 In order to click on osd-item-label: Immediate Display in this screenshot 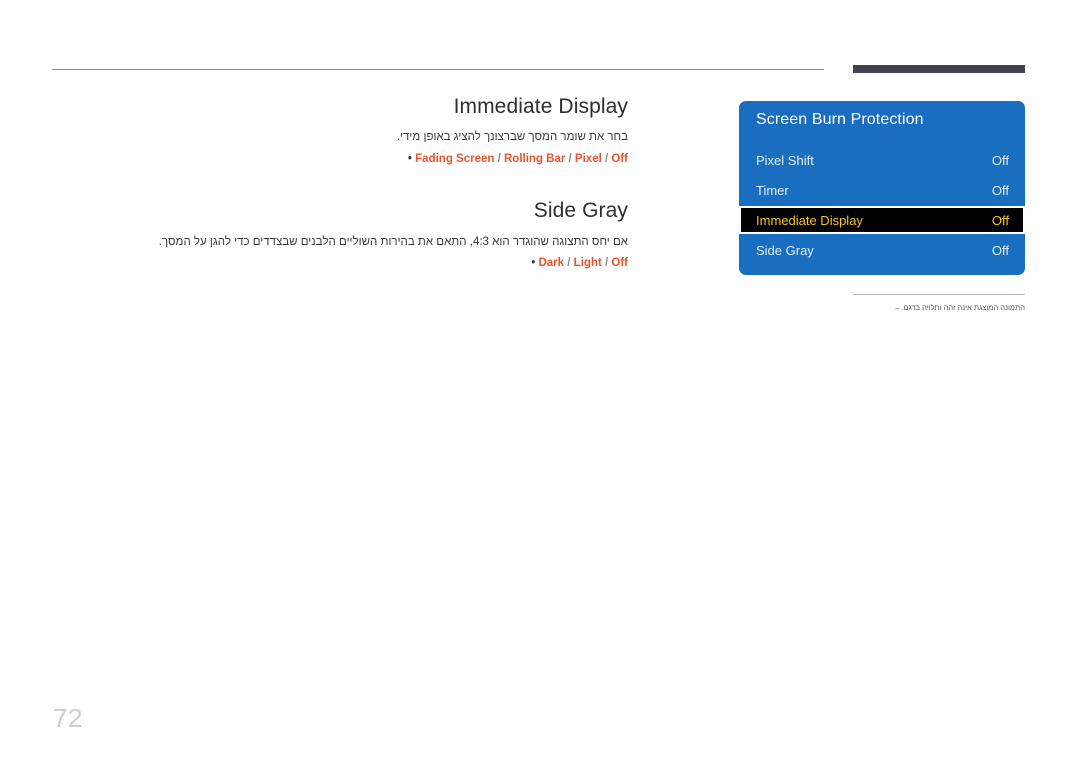, I will do `click(809, 220)`.